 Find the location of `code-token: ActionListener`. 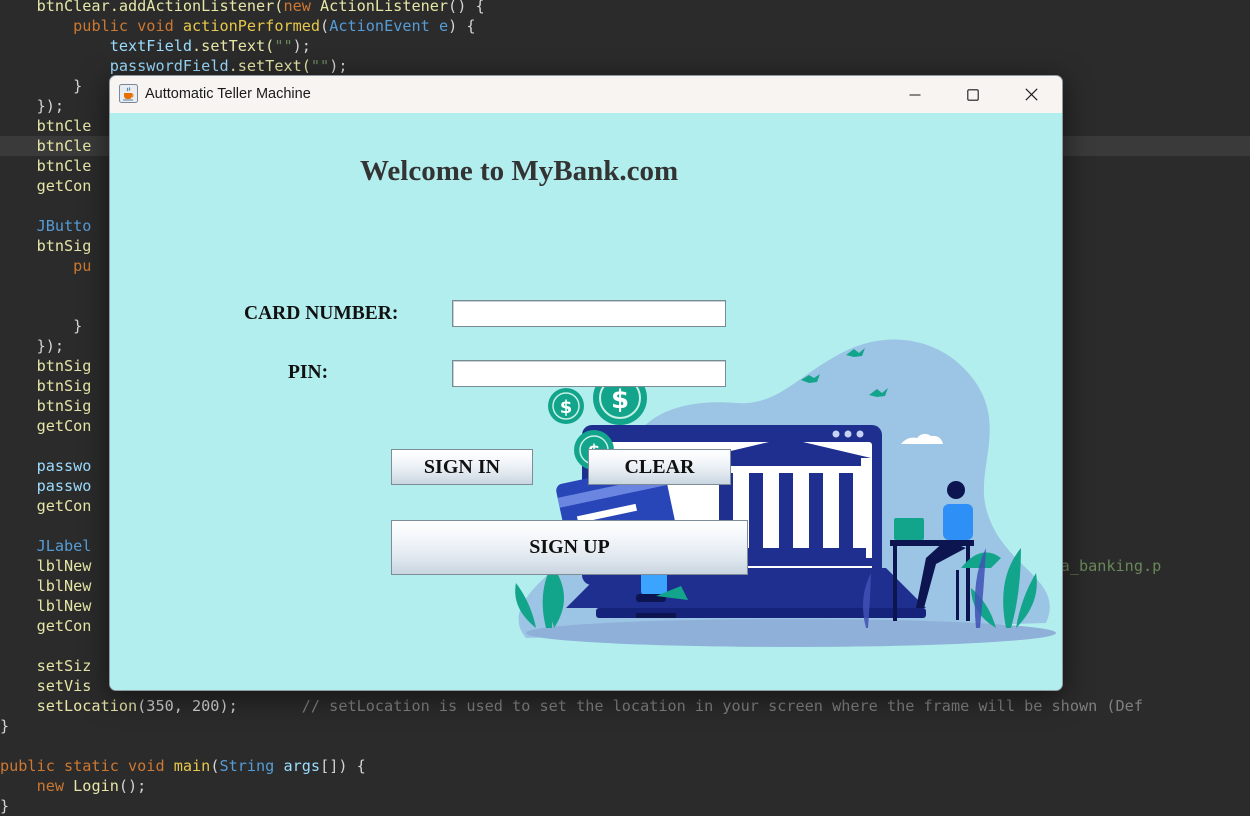

code-token: ActionListener is located at coordinates (384, 7).